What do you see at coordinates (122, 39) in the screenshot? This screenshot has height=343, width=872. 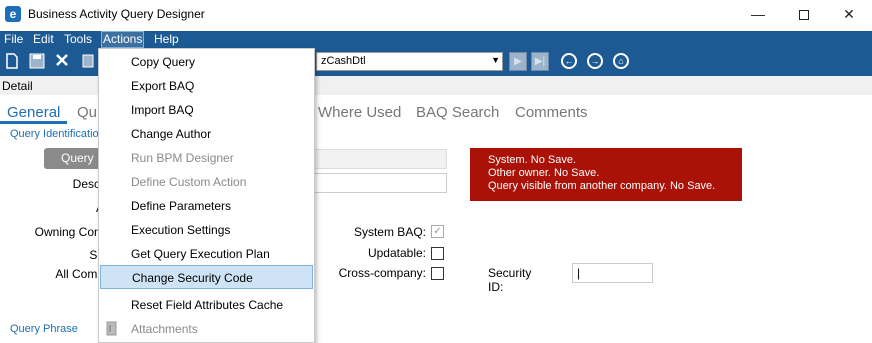 I see `menu-actions: Actions` at bounding box center [122, 39].